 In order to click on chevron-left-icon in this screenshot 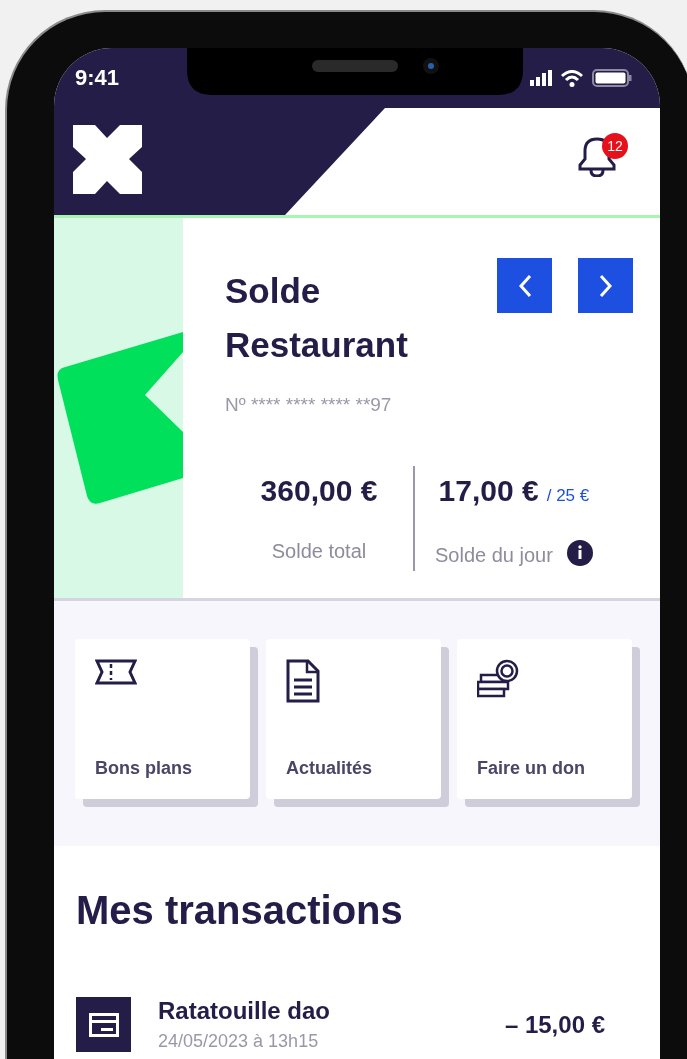, I will do `click(524, 285)`.